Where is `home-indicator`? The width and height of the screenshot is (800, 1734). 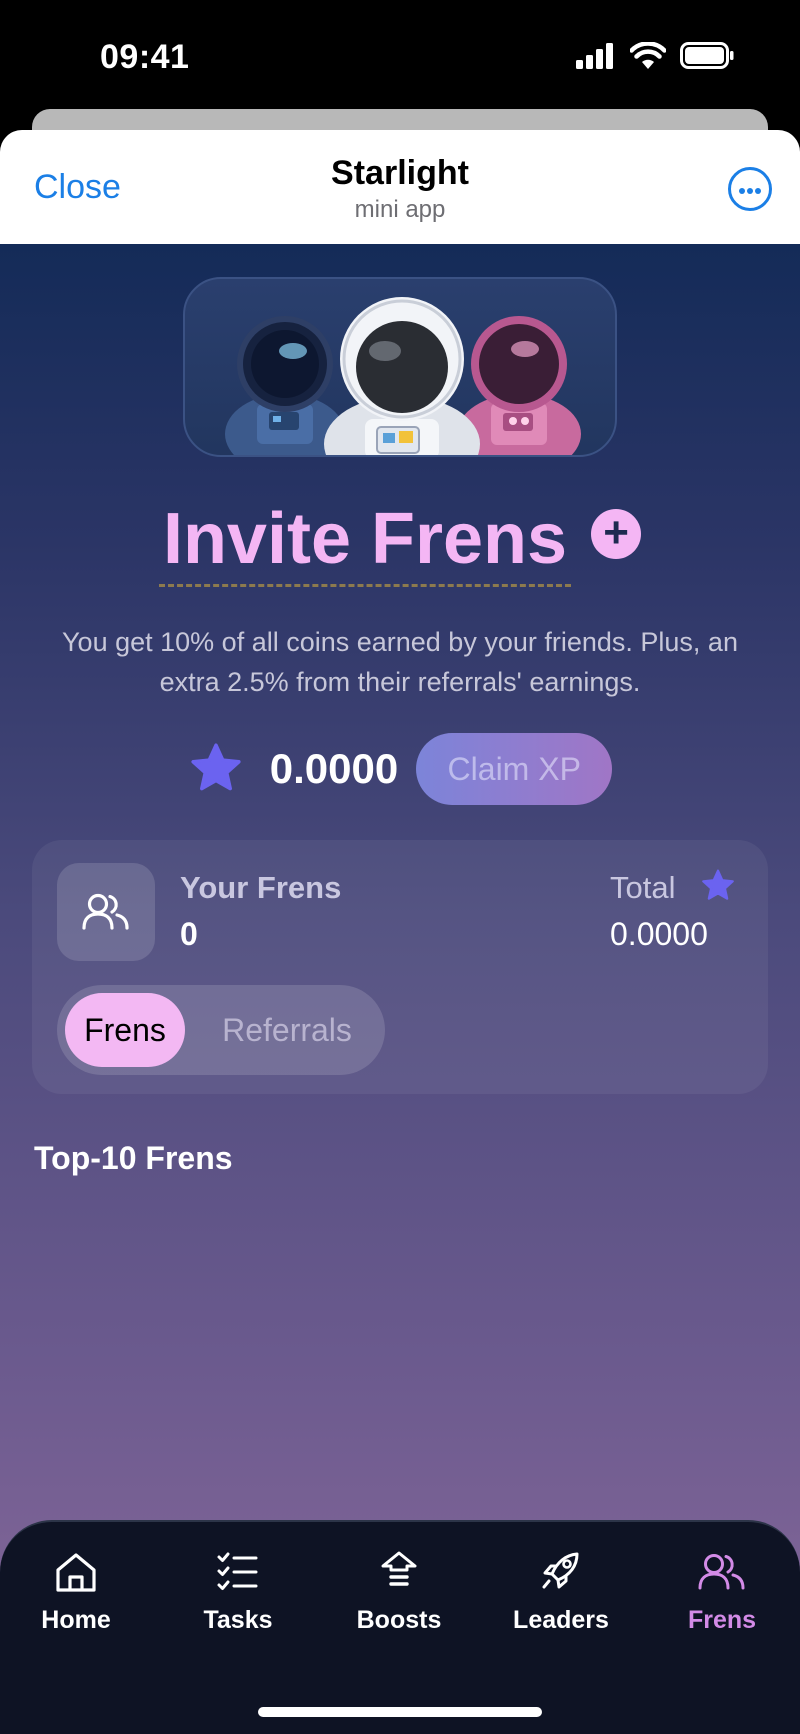
home-indicator is located at coordinates (400, 1712).